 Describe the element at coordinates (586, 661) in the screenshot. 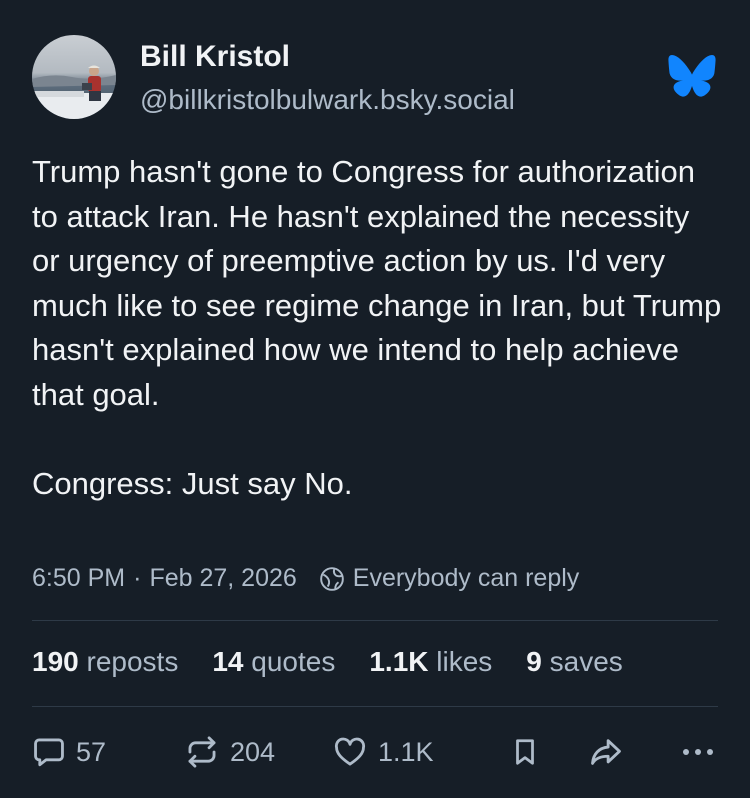

I see `saves-label: saves` at that location.